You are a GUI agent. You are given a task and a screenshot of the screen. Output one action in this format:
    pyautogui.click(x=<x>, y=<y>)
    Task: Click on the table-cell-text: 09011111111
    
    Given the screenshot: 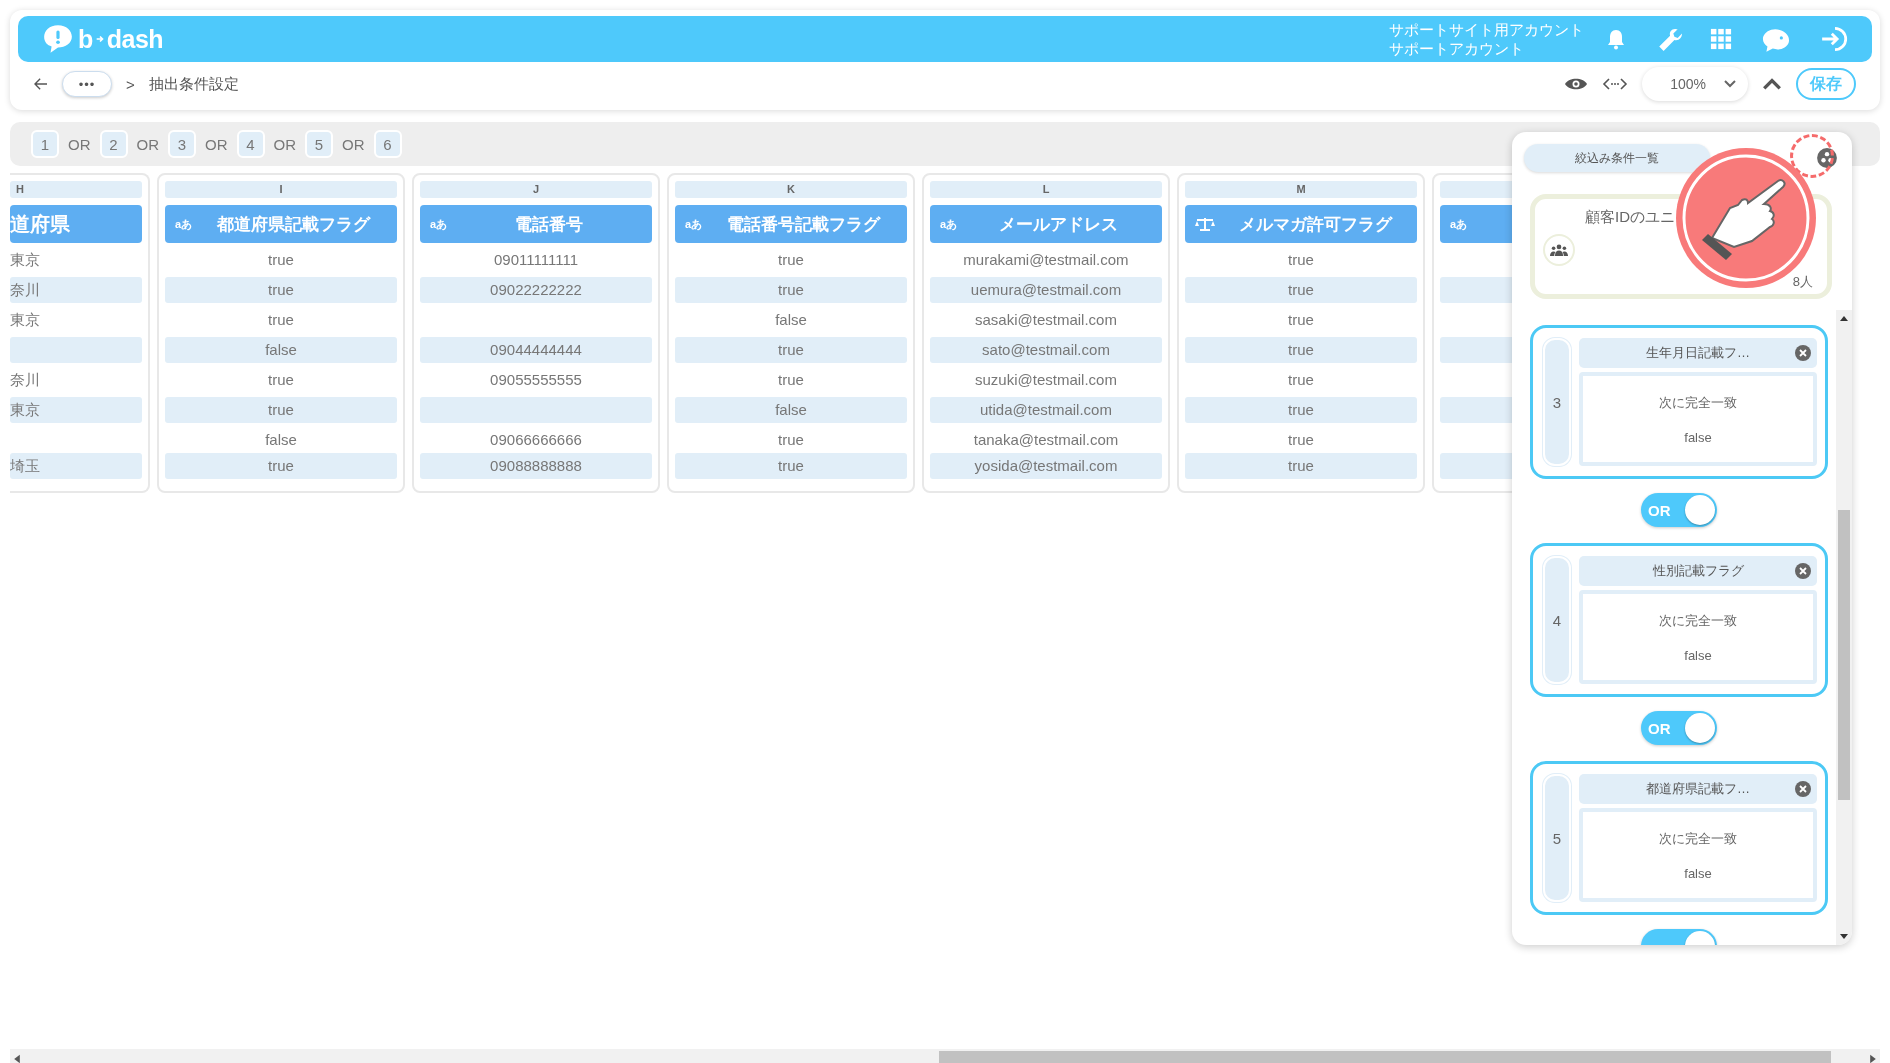 What is the action you would take?
    pyautogui.click(x=536, y=260)
    